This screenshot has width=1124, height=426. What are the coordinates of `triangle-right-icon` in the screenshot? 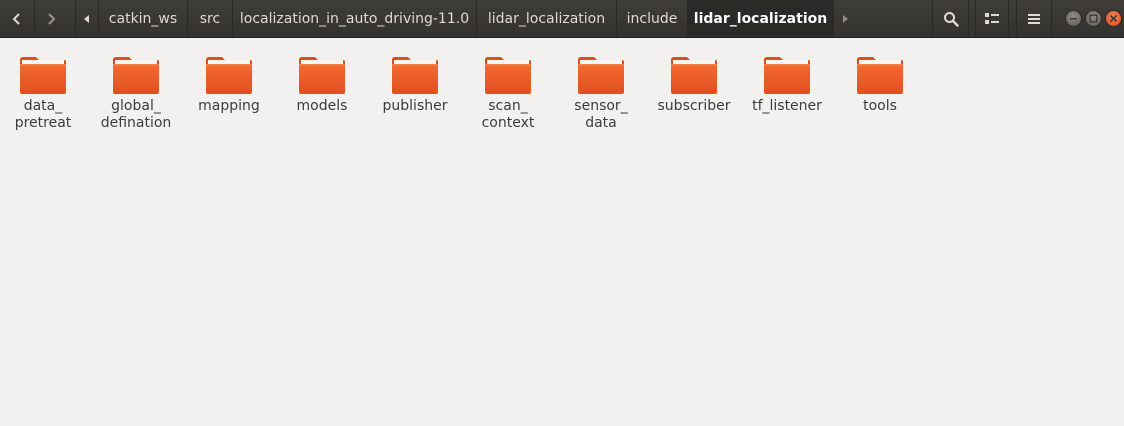 It's located at (845, 18).